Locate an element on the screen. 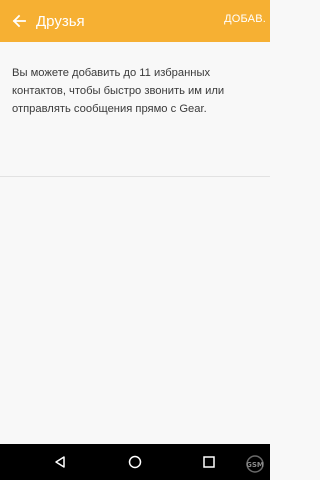 Image resolution: width=320 pixels, height=480 pixels. nav-home-button is located at coordinates (135, 462).